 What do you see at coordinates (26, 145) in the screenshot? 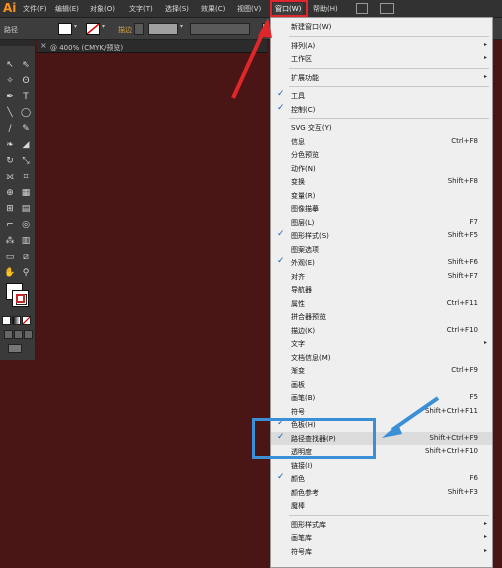
I see `eraser-tool-icon: ◢` at bounding box center [26, 145].